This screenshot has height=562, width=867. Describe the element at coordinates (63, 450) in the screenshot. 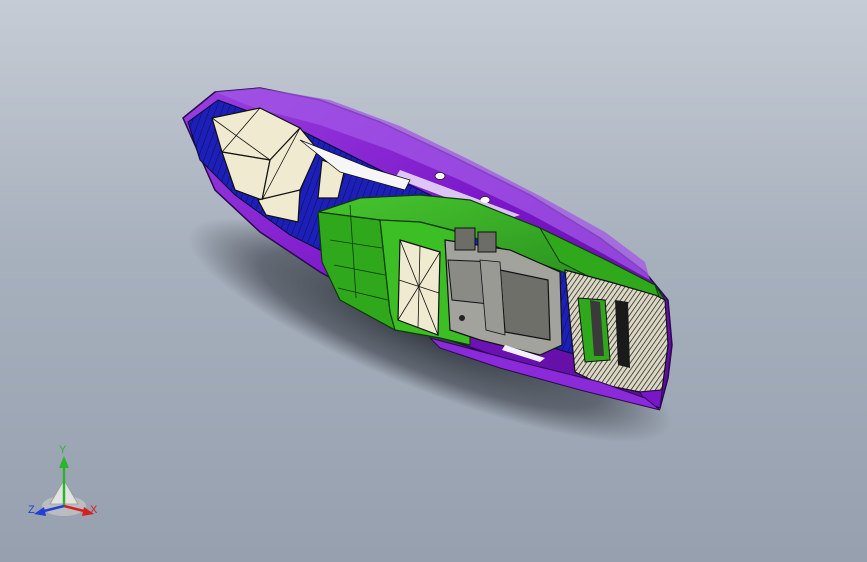

I see `y-axis-label: Y` at that location.